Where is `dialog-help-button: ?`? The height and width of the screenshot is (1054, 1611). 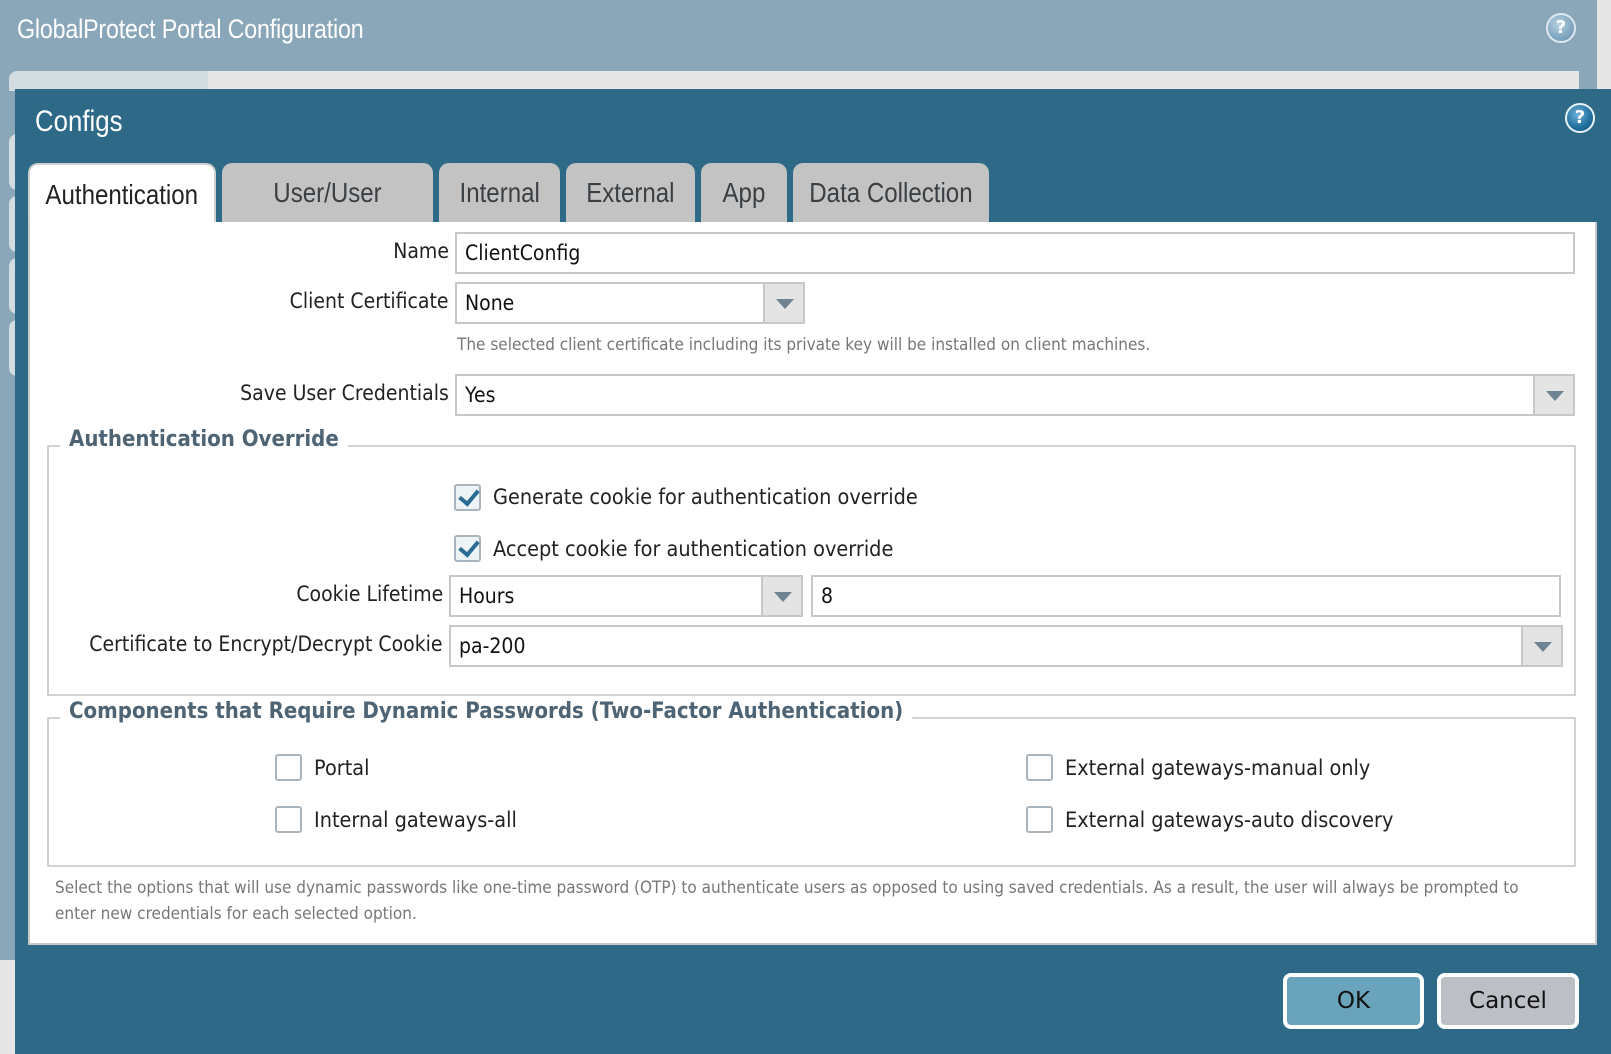
dialog-help-button: ? is located at coordinates (1580, 118).